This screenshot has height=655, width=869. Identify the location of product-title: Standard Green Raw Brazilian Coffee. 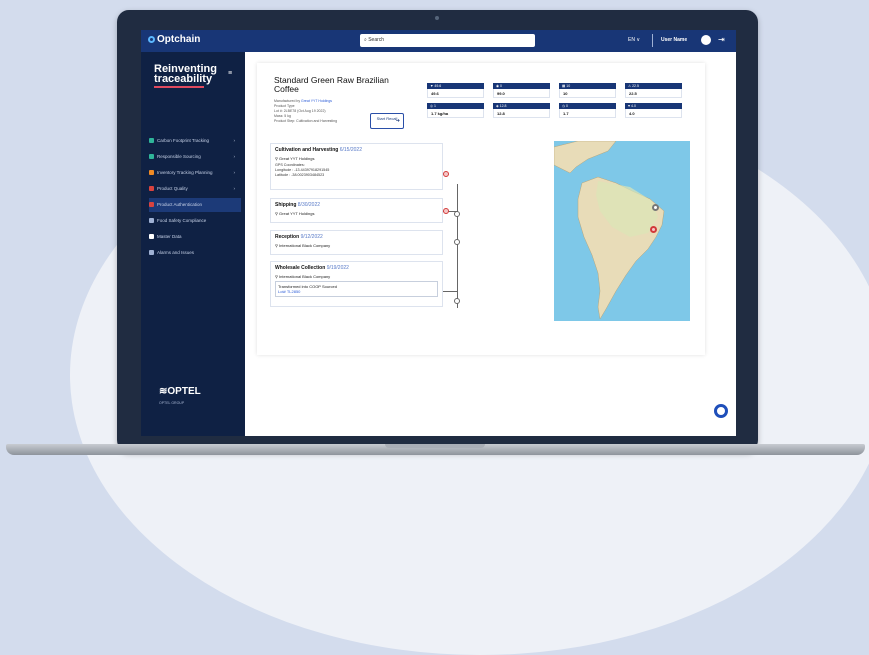
(331, 84).